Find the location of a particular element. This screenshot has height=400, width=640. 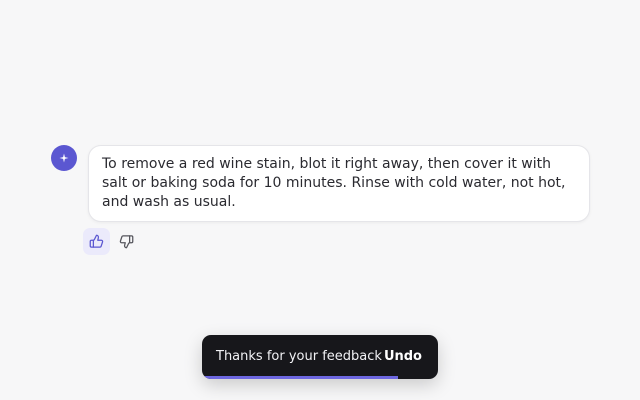

thumbs-up-icon is located at coordinates (96, 241).